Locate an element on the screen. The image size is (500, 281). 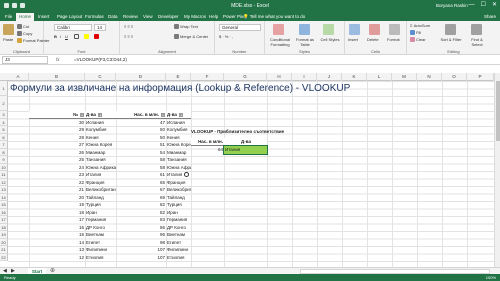
row-header: 12 is located at coordinates (4, 182).